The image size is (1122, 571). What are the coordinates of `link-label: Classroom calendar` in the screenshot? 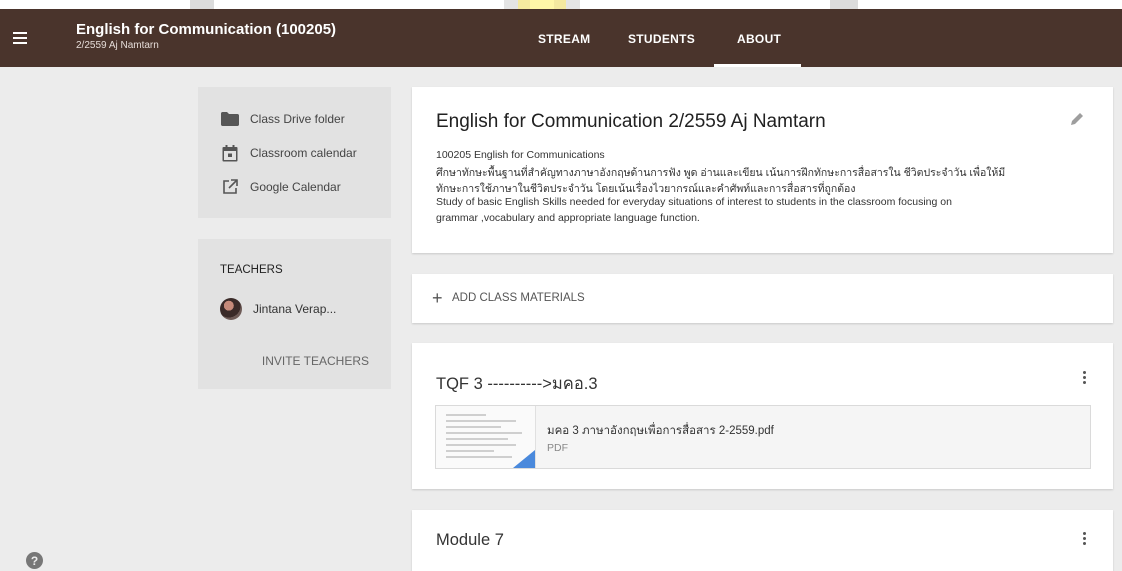 It's located at (303, 153).